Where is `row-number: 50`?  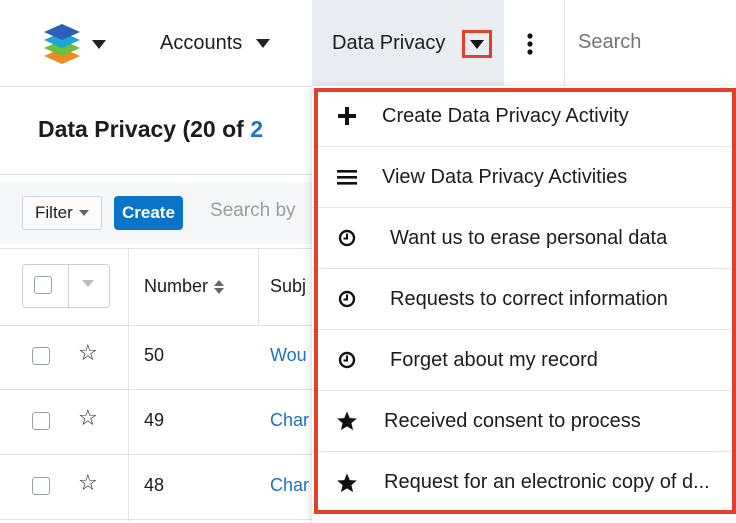 row-number: 50 is located at coordinates (154, 355).